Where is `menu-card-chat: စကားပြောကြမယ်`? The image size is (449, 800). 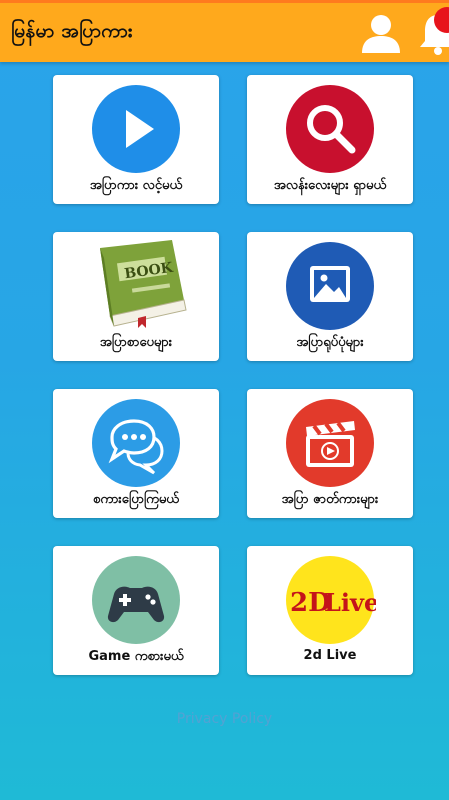
menu-card-chat: စကားပြောကြမယ် is located at coordinates (136, 453).